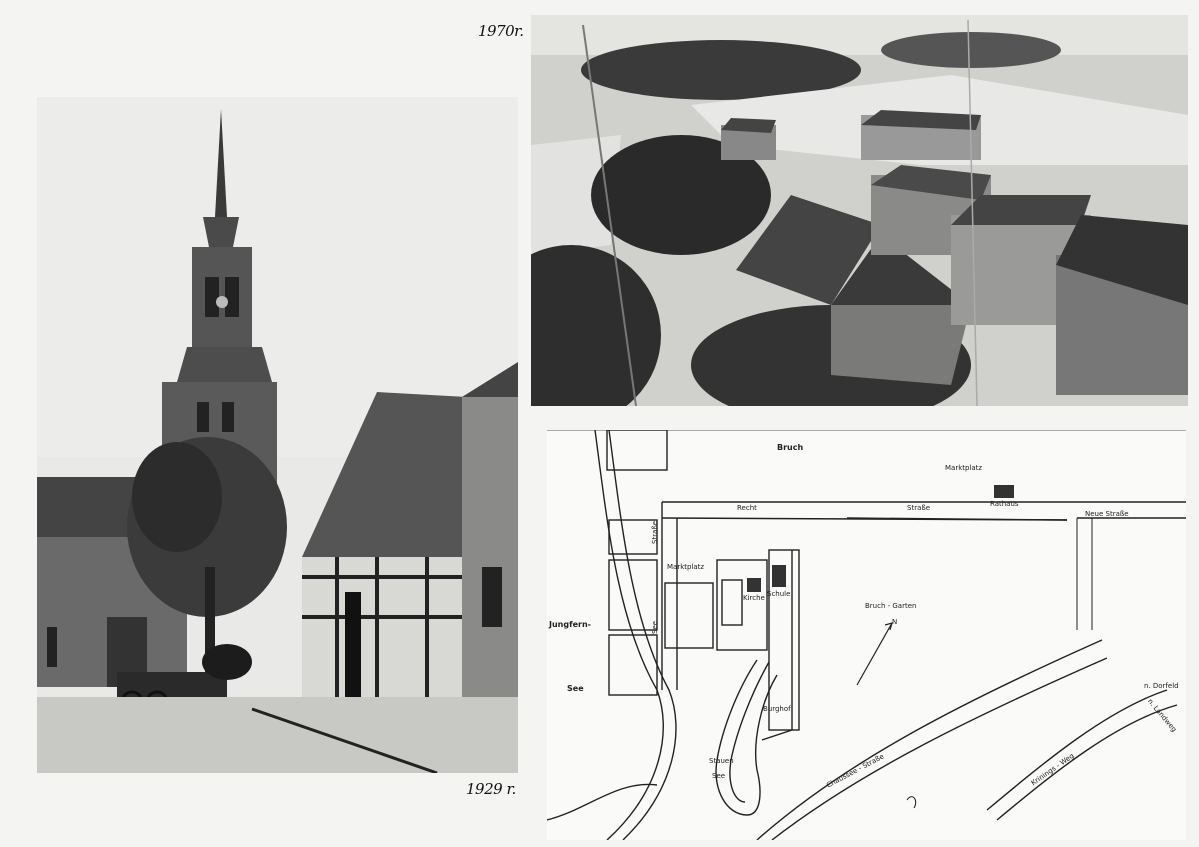  What do you see at coordinates (1004, 504) in the screenshot?
I see `map-label-rathaus: Rathaus` at bounding box center [1004, 504].